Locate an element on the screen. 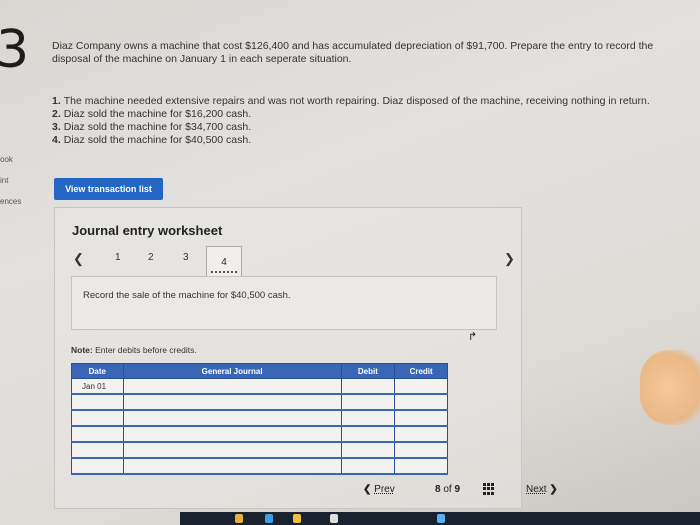  prev-step-arrow-icon: ❮ is located at coordinates (78, 259).